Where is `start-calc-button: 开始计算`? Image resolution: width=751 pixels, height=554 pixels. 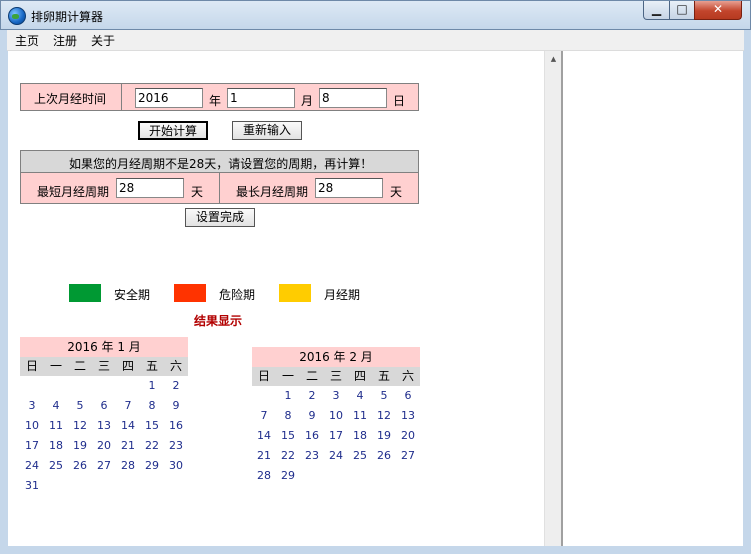
start-calc-button: 开始计算 is located at coordinates (173, 130).